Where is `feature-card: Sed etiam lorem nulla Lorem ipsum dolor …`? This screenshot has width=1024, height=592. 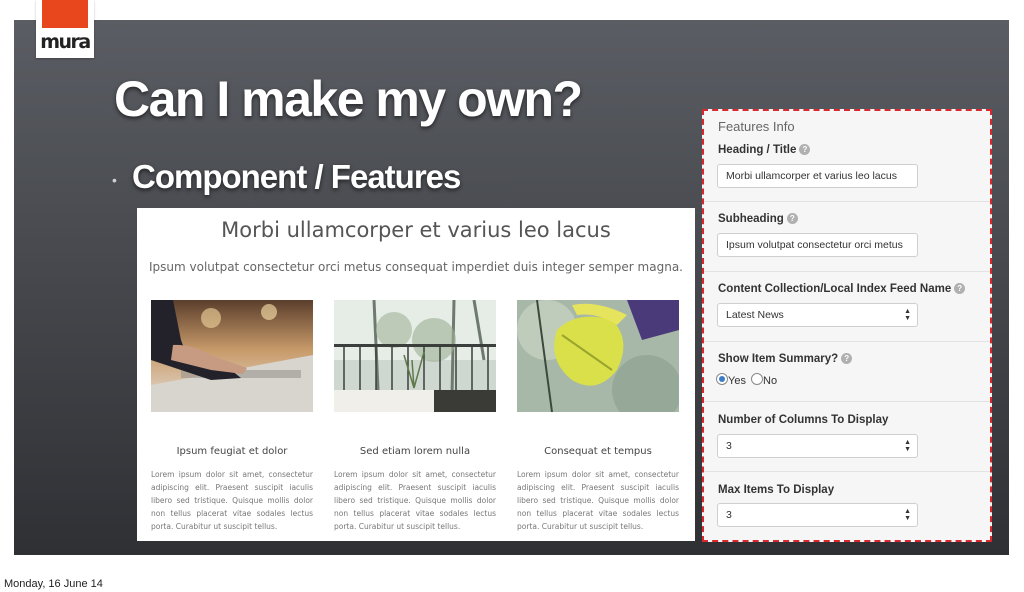 feature-card: Sed etiam lorem nulla Lorem ipsum dolor … is located at coordinates (415, 416).